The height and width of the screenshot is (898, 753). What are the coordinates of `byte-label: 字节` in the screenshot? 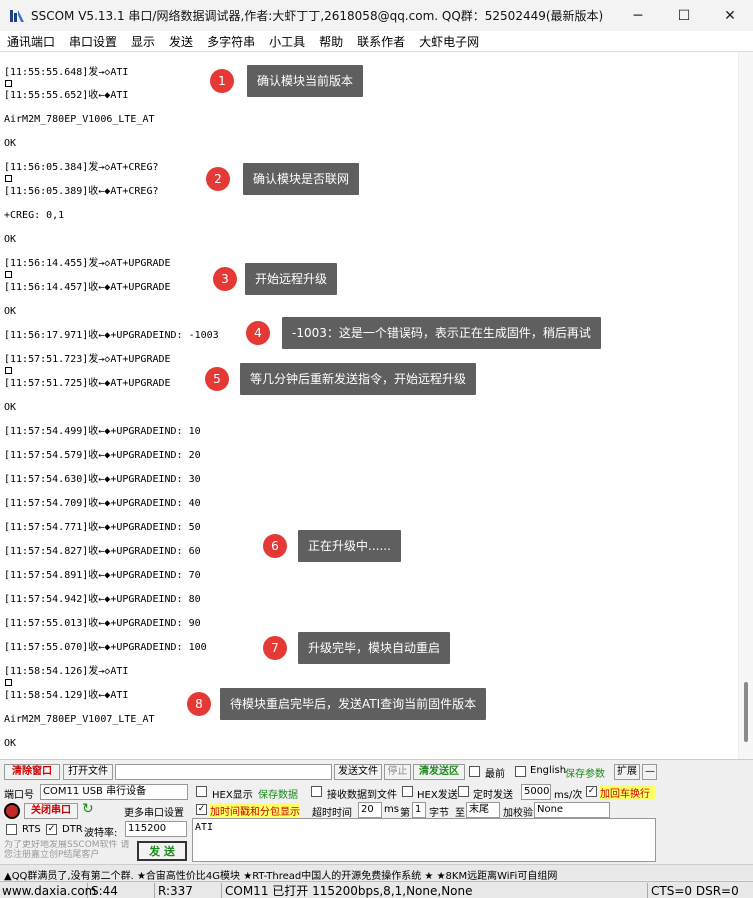 It's located at (439, 813).